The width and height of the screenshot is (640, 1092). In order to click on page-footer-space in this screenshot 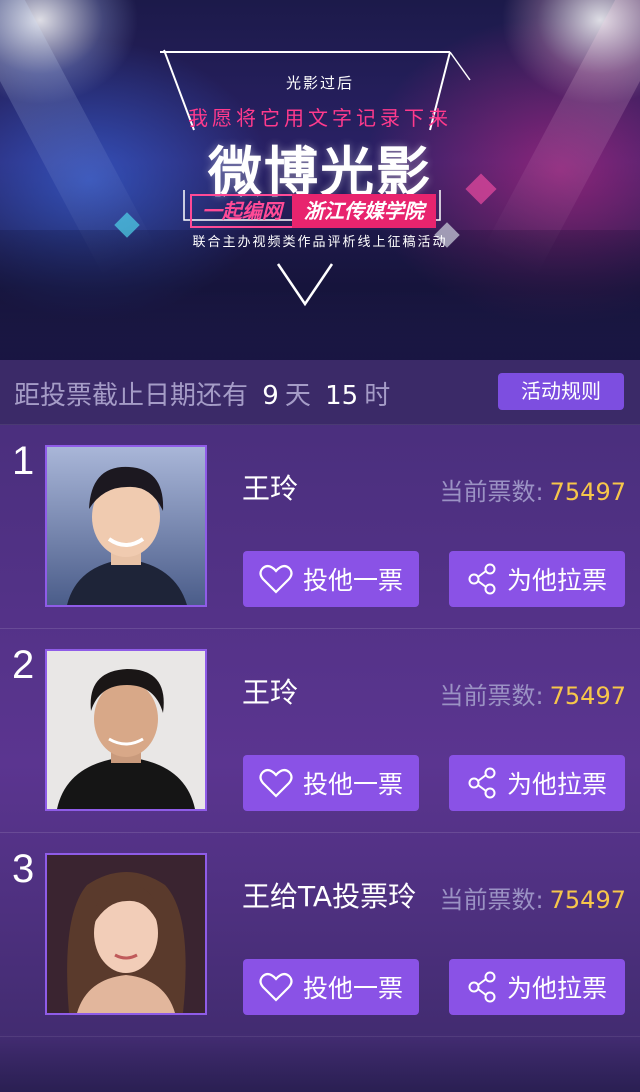, I will do `click(320, 1063)`.